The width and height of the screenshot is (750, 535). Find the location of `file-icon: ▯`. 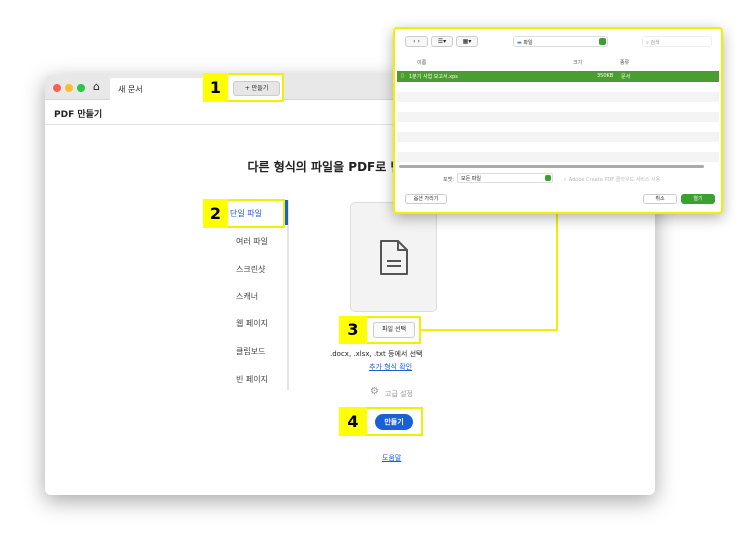

file-icon: ▯ is located at coordinates (402, 76).